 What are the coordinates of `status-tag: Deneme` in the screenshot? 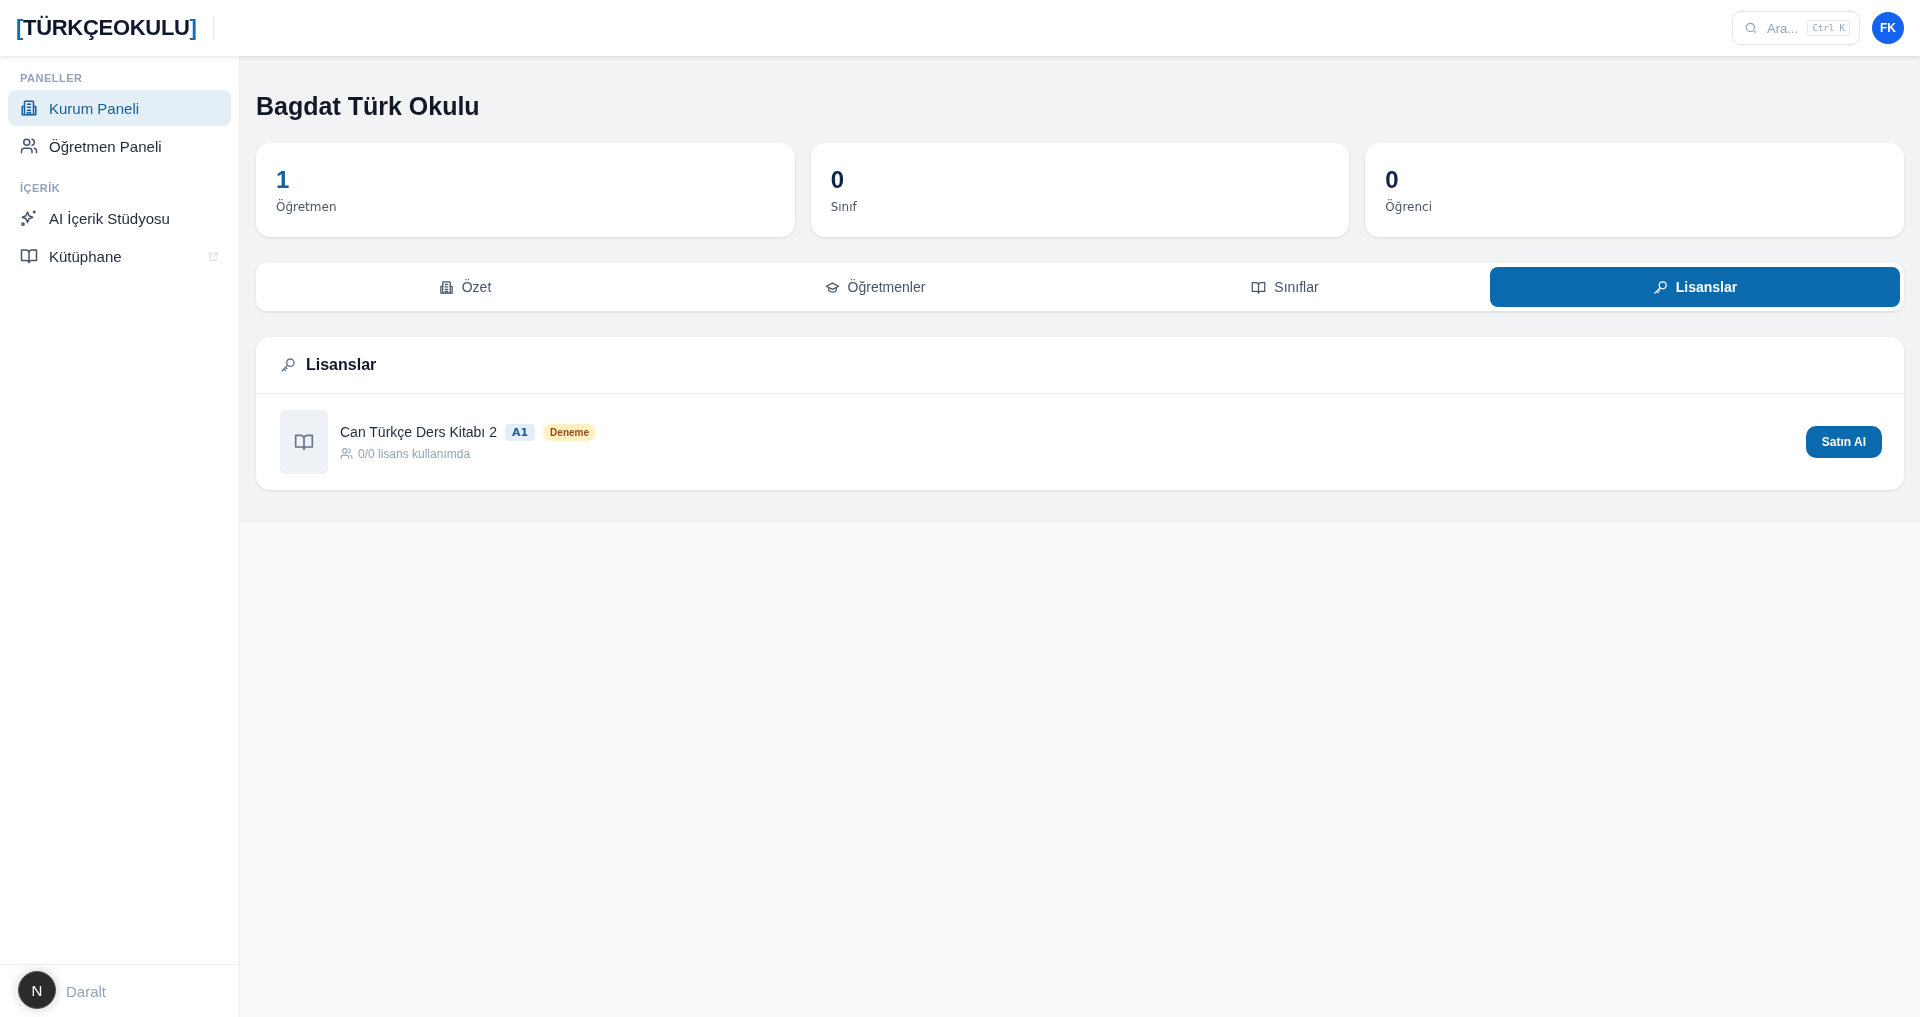 It's located at (569, 432).